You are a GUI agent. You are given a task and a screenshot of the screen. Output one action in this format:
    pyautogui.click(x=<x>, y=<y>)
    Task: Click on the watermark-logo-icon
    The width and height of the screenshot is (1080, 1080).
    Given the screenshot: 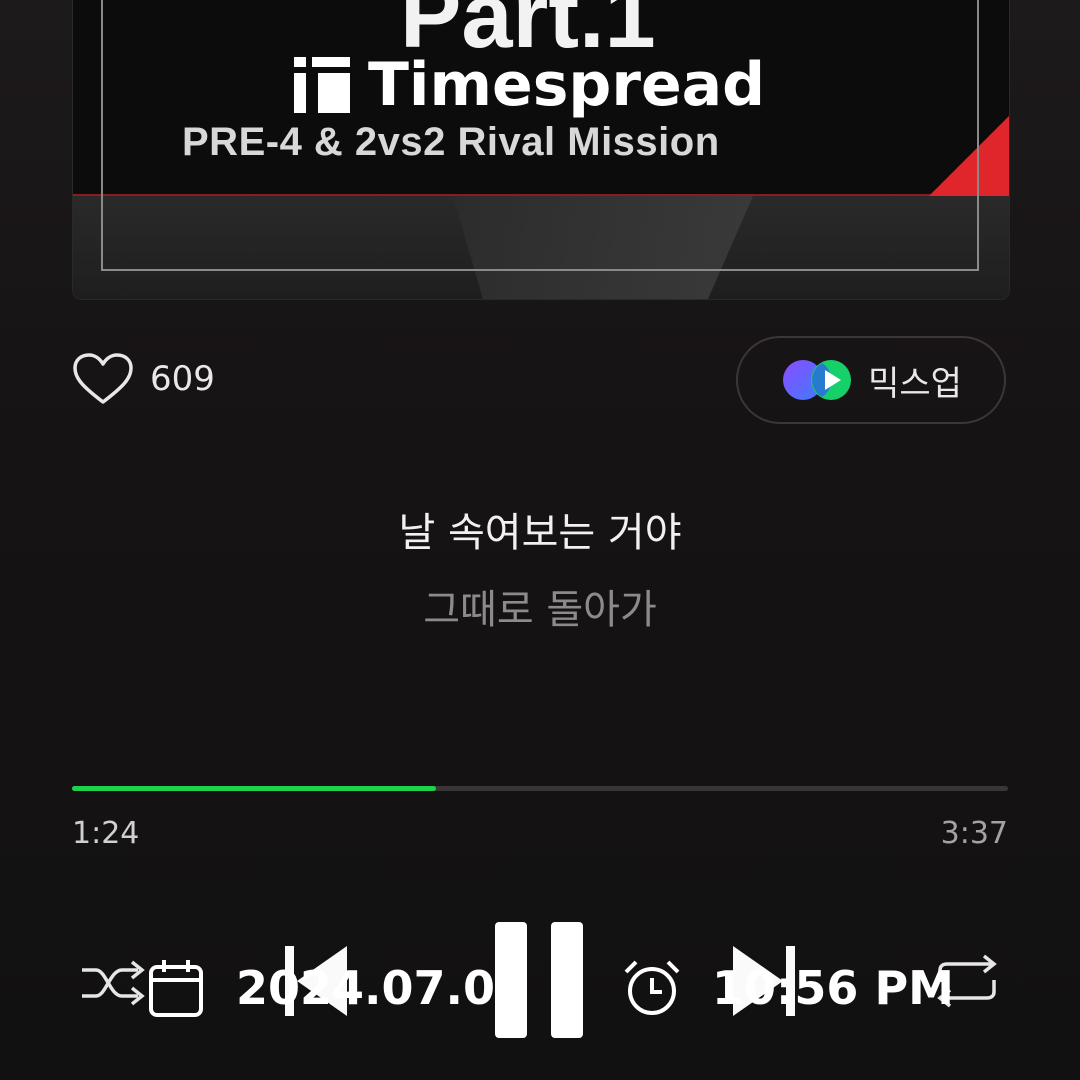 What is the action you would take?
    pyautogui.click(x=321, y=85)
    